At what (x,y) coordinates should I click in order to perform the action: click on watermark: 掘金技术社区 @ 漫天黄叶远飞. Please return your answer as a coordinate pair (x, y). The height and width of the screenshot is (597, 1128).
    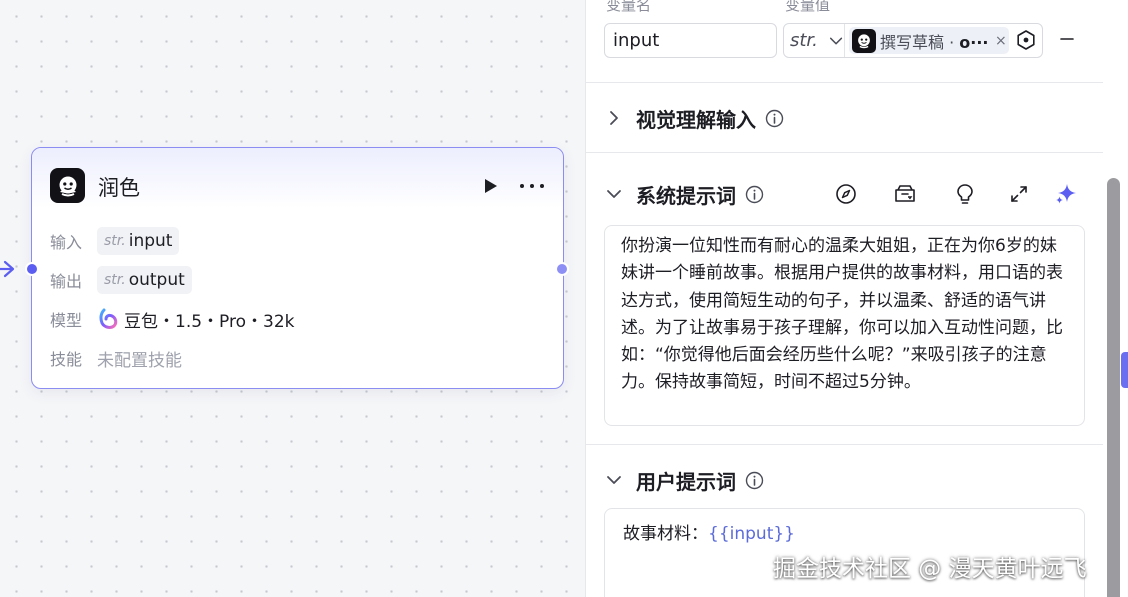
    Looking at the image, I should click on (930, 569).